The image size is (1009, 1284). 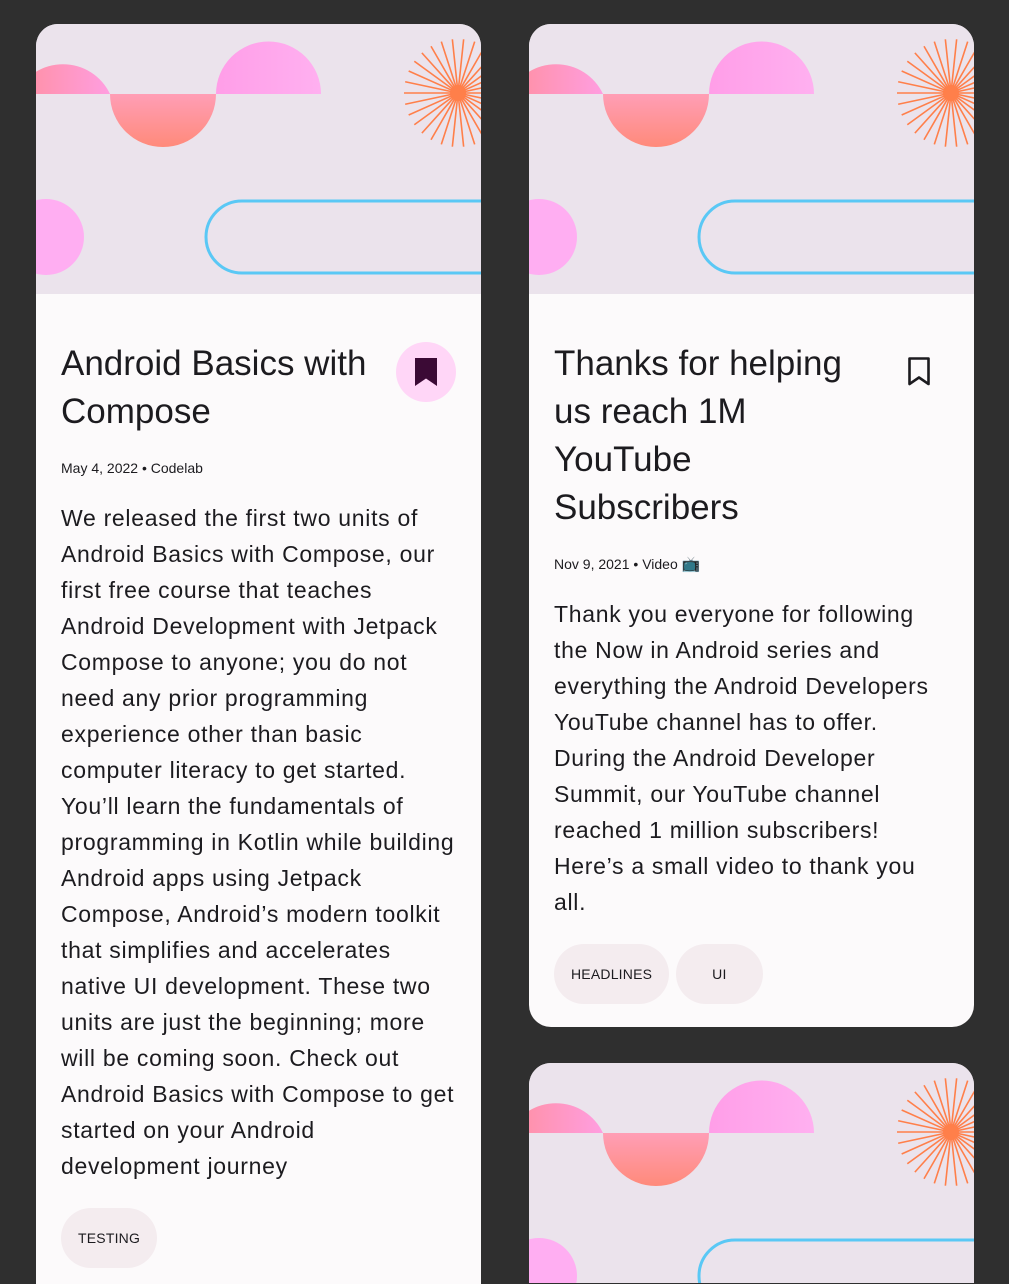 I want to click on news-card, so click(x=751, y=1173).